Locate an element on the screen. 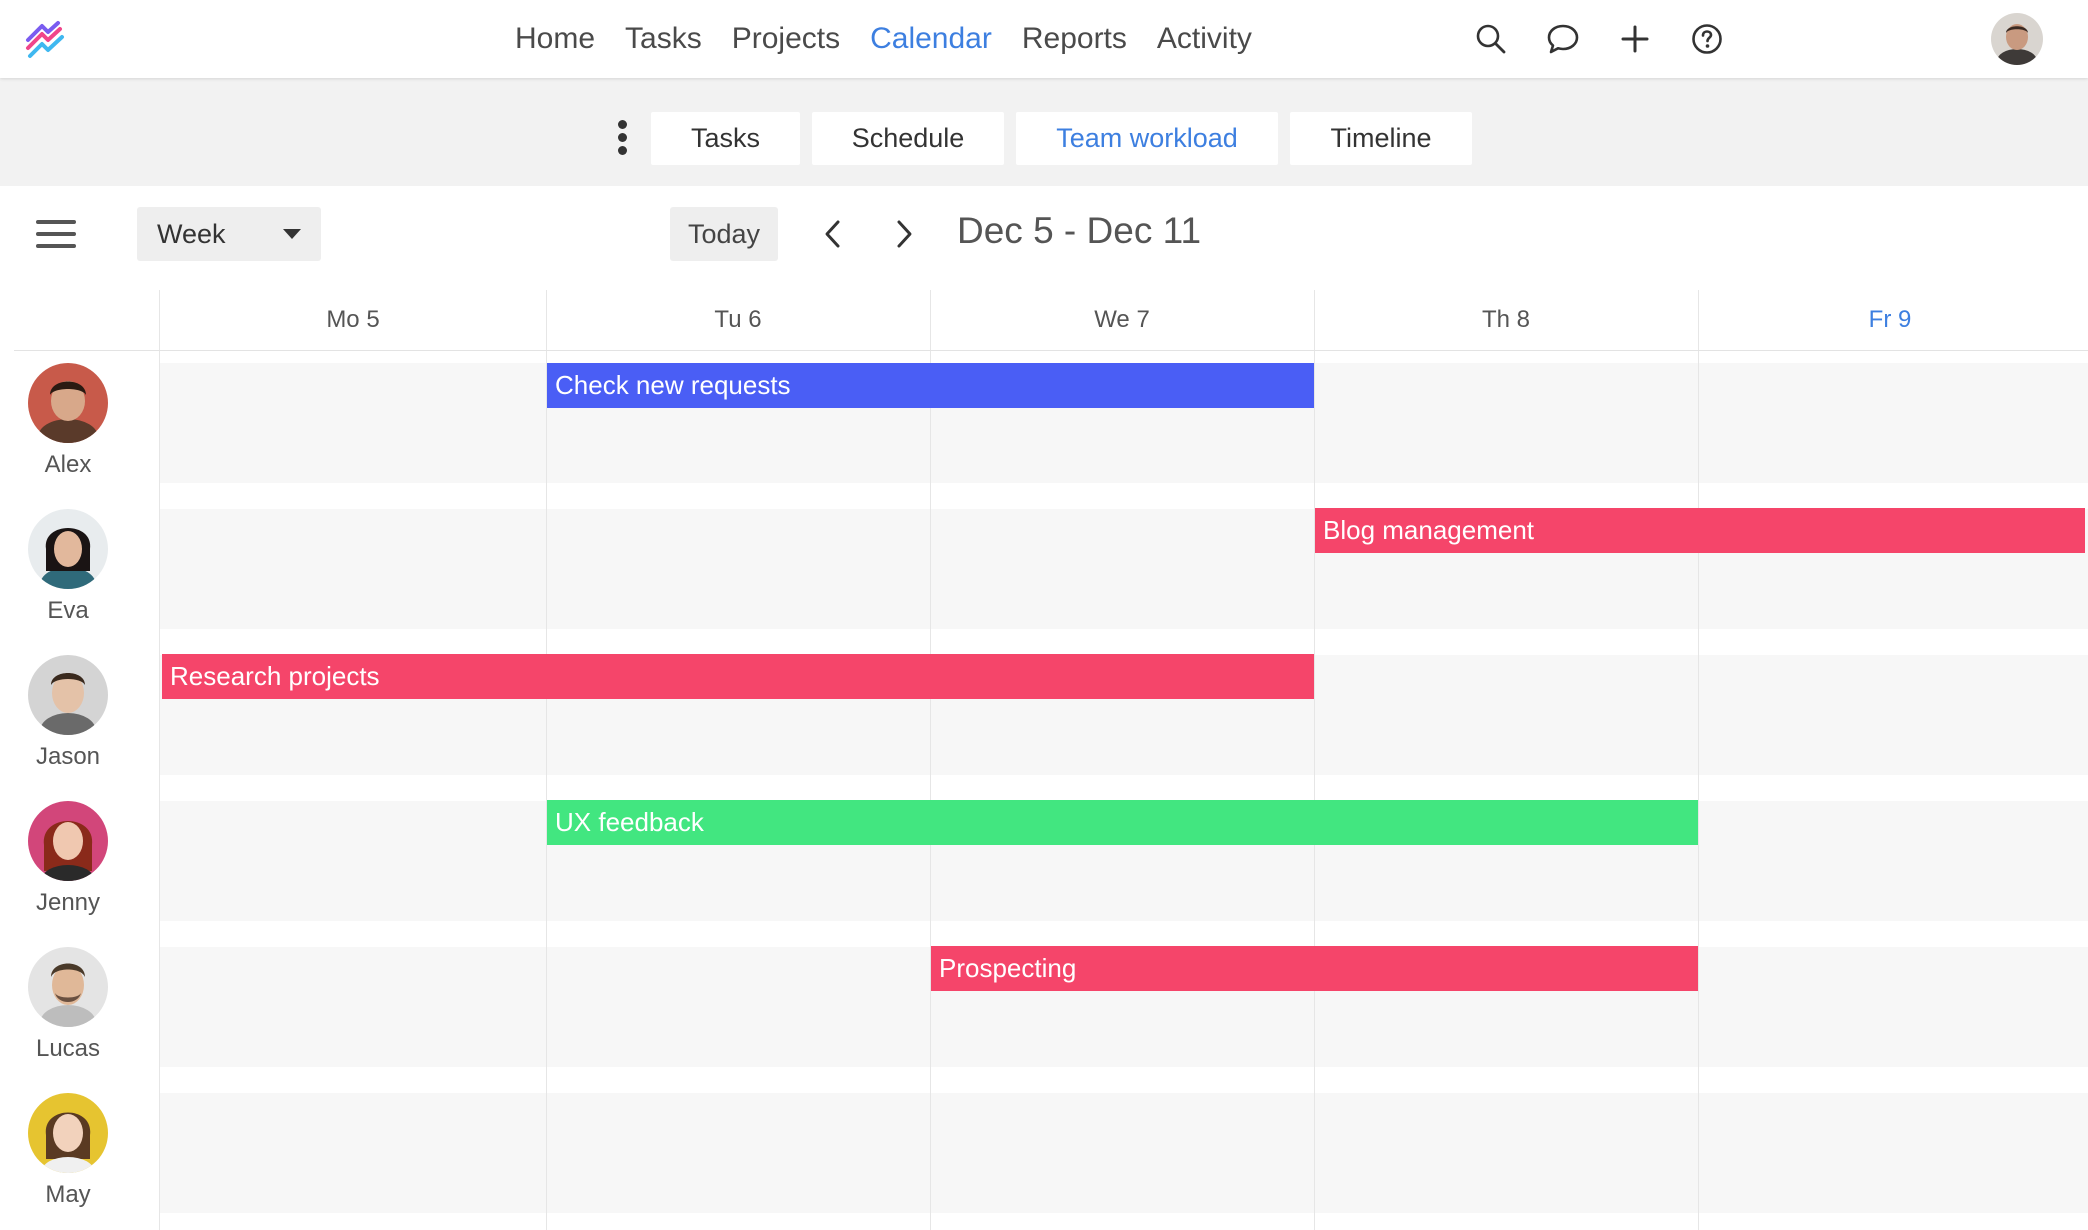 The image size is (2088, 1230). tab-tasks: Tasks is located at coordinates (725, 138).